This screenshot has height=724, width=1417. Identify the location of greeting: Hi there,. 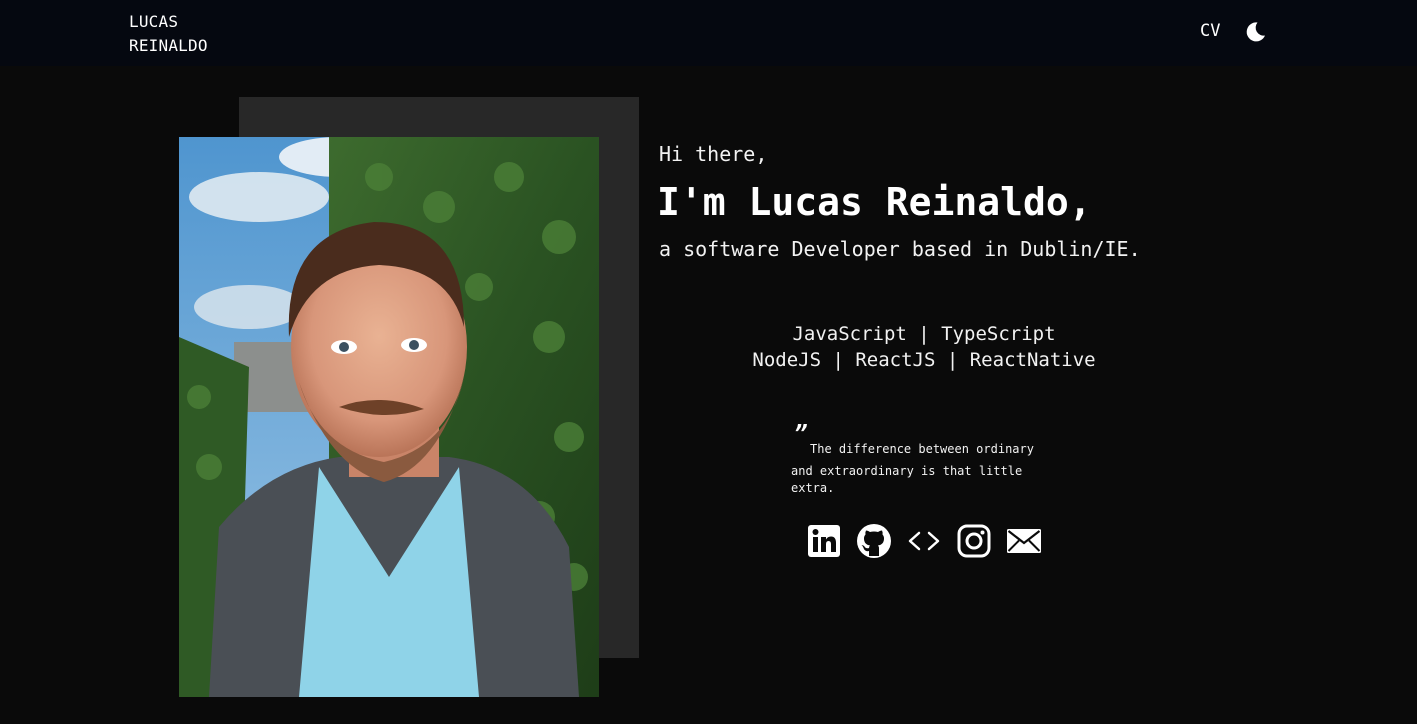
(713, 154).